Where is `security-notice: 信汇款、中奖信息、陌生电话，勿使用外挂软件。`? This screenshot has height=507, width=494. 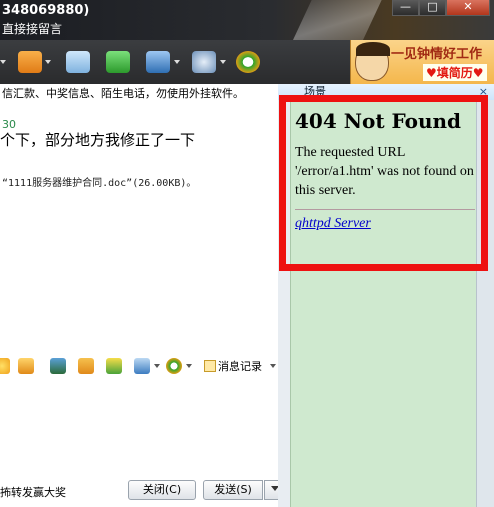 security-notice: 信汇款、中奖信息、陌生电话，勿使用外挂软件。 is located at coordinates (139, 94).